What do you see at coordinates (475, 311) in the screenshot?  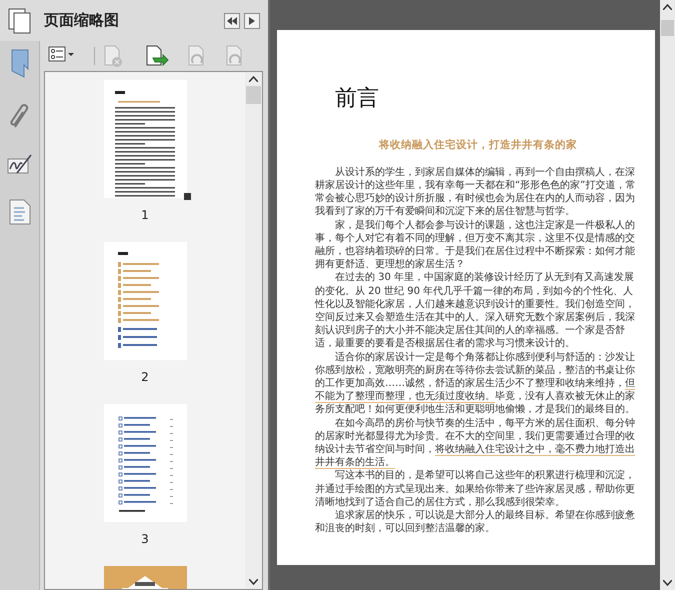 I see `paragraph: 在过去的 30 年里，中国家庭的装修设计经历了从无到有又高速发展的变化。从 20 世纪 90 年代几乎千篇一律的布局，到如今的个性化、人性化以及智能化家居，人们越来越意识到设计的重要性。我们创造空间，空间反过来又会塑造生活在其中的人。深入研究无数个家居案例后，我深刻认识到房子的大小并不能决定居住其间的人的幸福感。一个家是否舒适，最重要的要看是否根据居住者的需求与习惯来设计的。` at bounding box center [475, 311].